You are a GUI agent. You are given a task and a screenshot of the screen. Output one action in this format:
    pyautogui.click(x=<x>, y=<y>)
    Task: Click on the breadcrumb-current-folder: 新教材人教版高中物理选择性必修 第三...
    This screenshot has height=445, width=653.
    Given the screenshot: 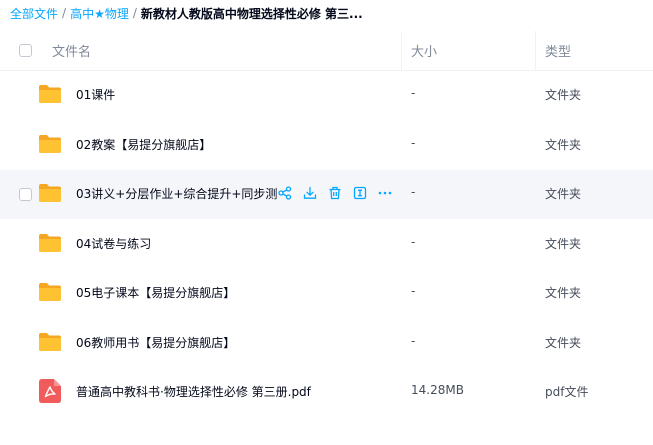 What is the action you would take?
    pyautogui.click(x=251, y=13)
    